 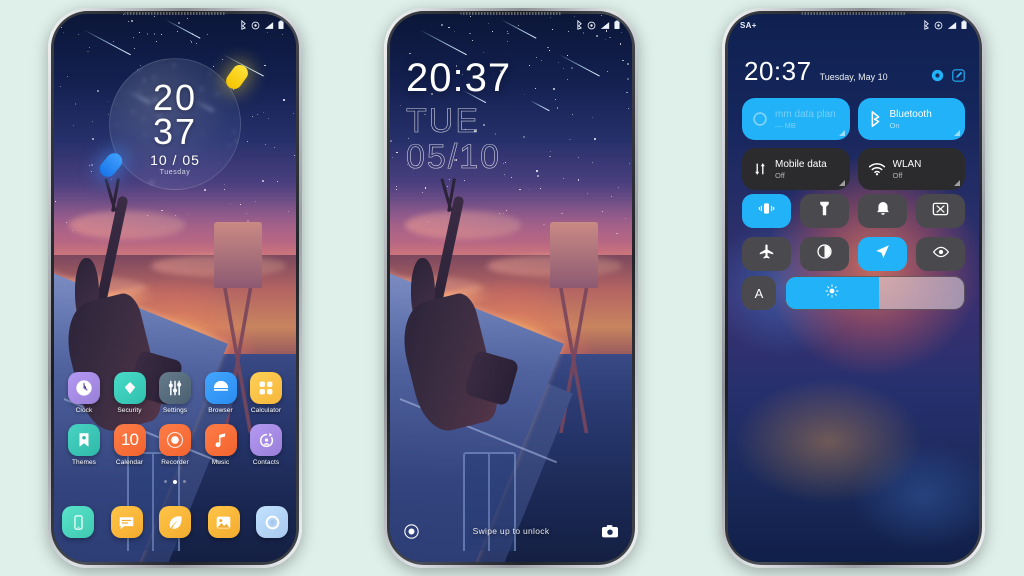 What do you see at coordinates (223, 522) in the screenshot?
I see `dock-gallery` at bounding box center [223, 522].